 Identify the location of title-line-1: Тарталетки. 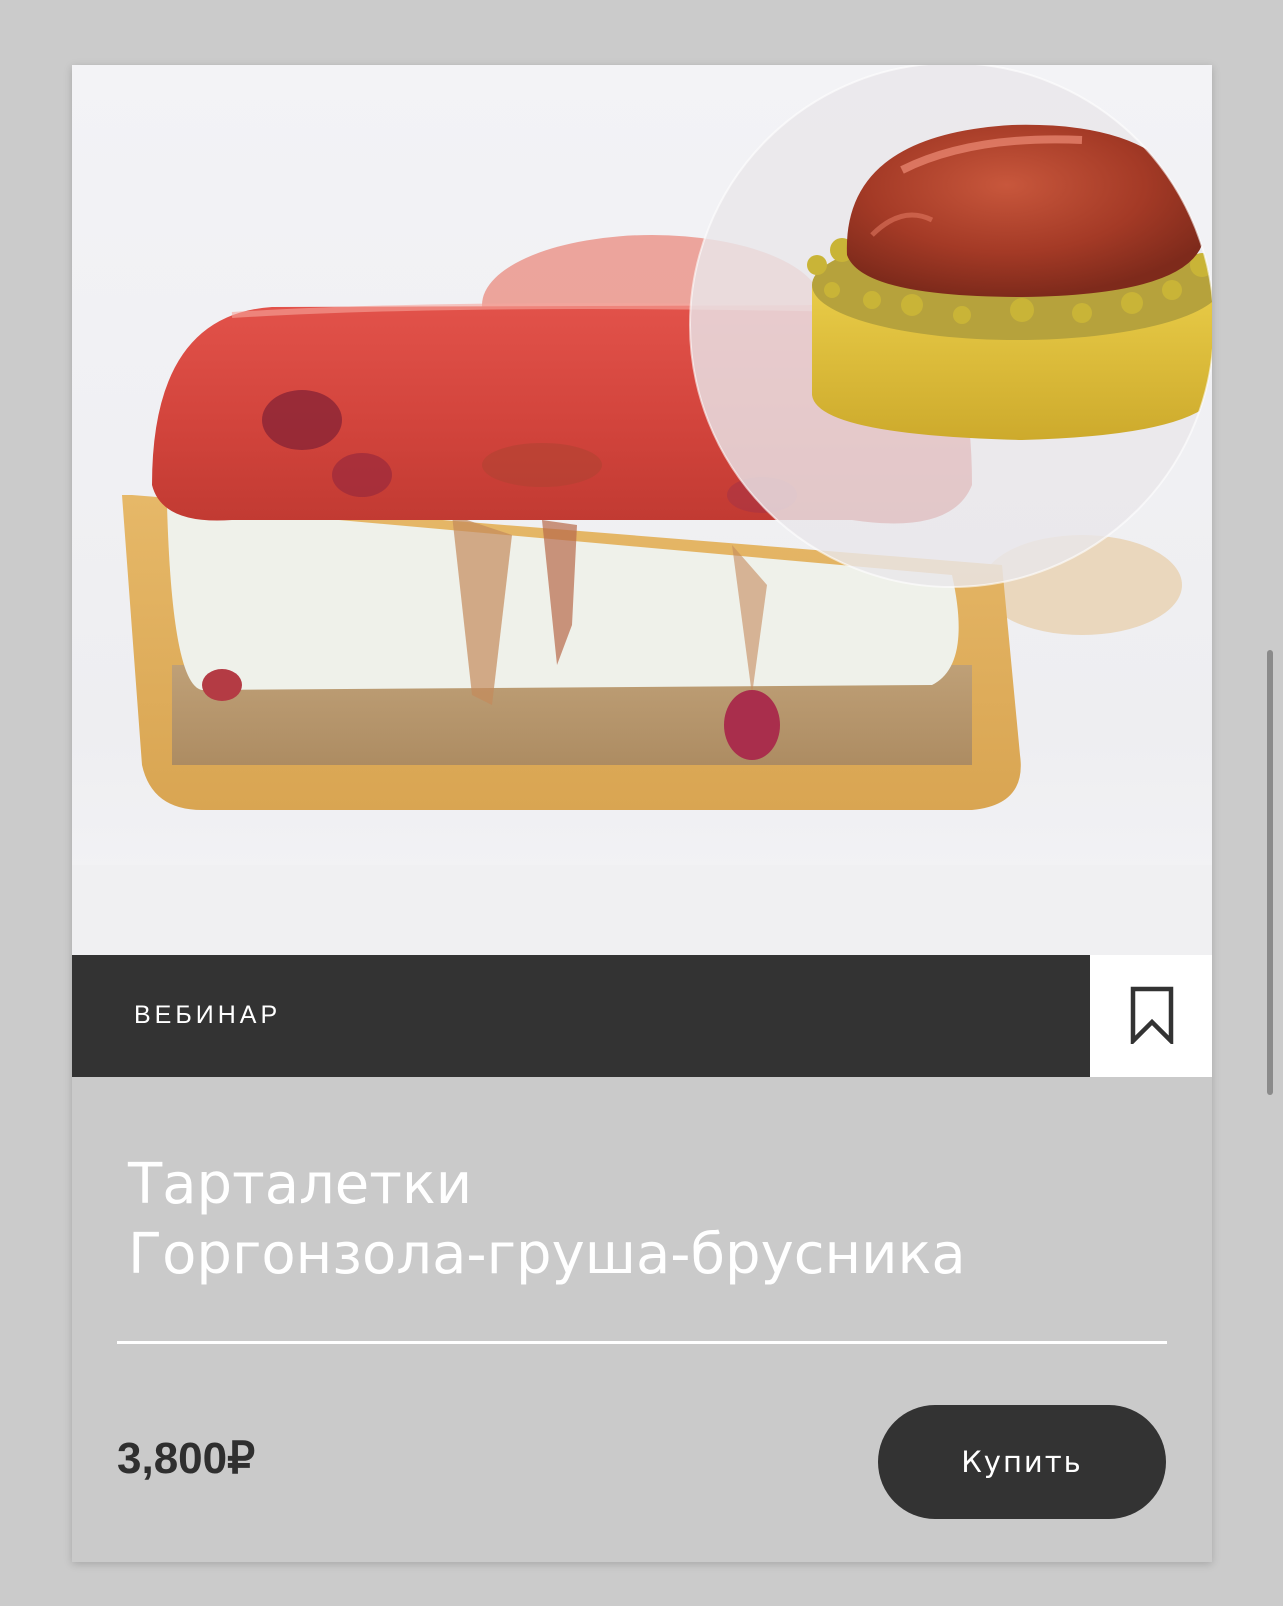
(300, 1184).